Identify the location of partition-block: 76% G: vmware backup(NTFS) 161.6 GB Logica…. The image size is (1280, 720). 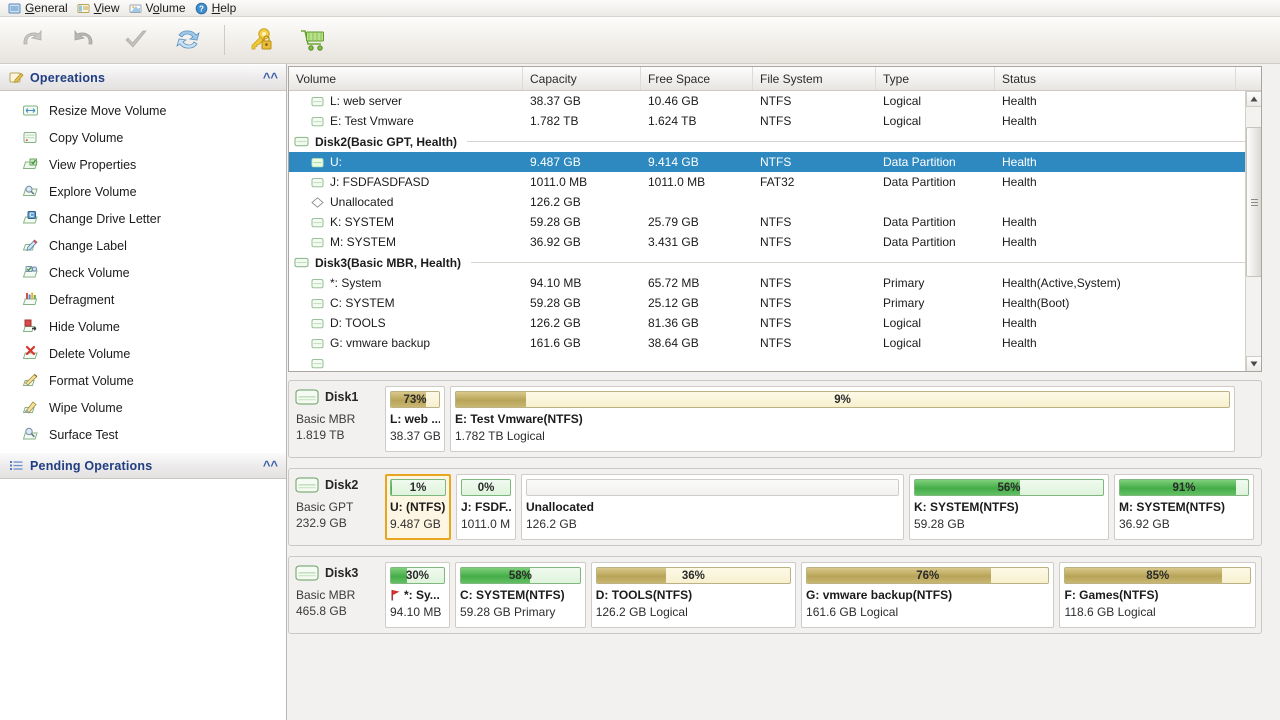
(928, 595).